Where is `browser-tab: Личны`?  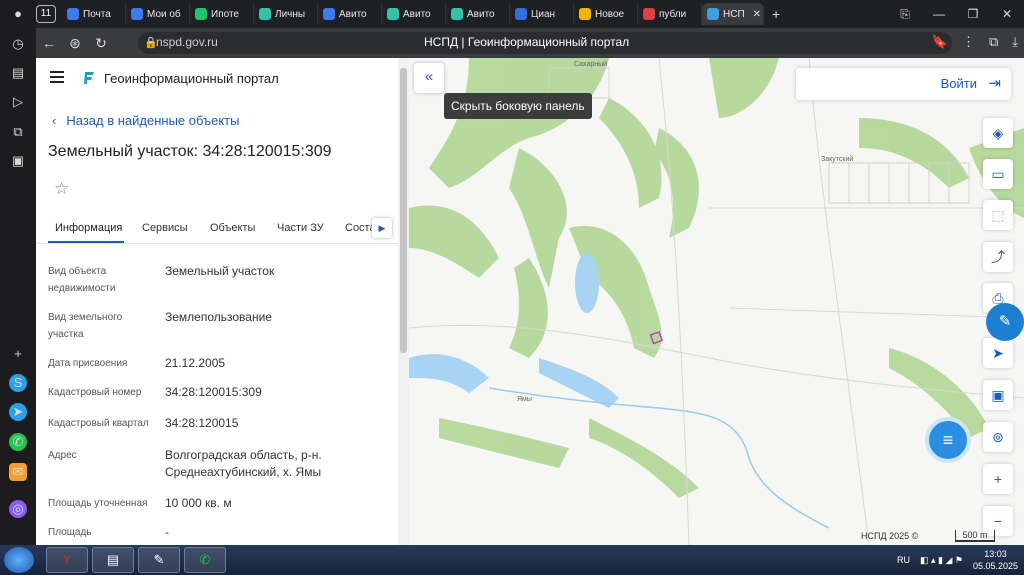
browser-tab: Личны is located at coordinates (286, 14).